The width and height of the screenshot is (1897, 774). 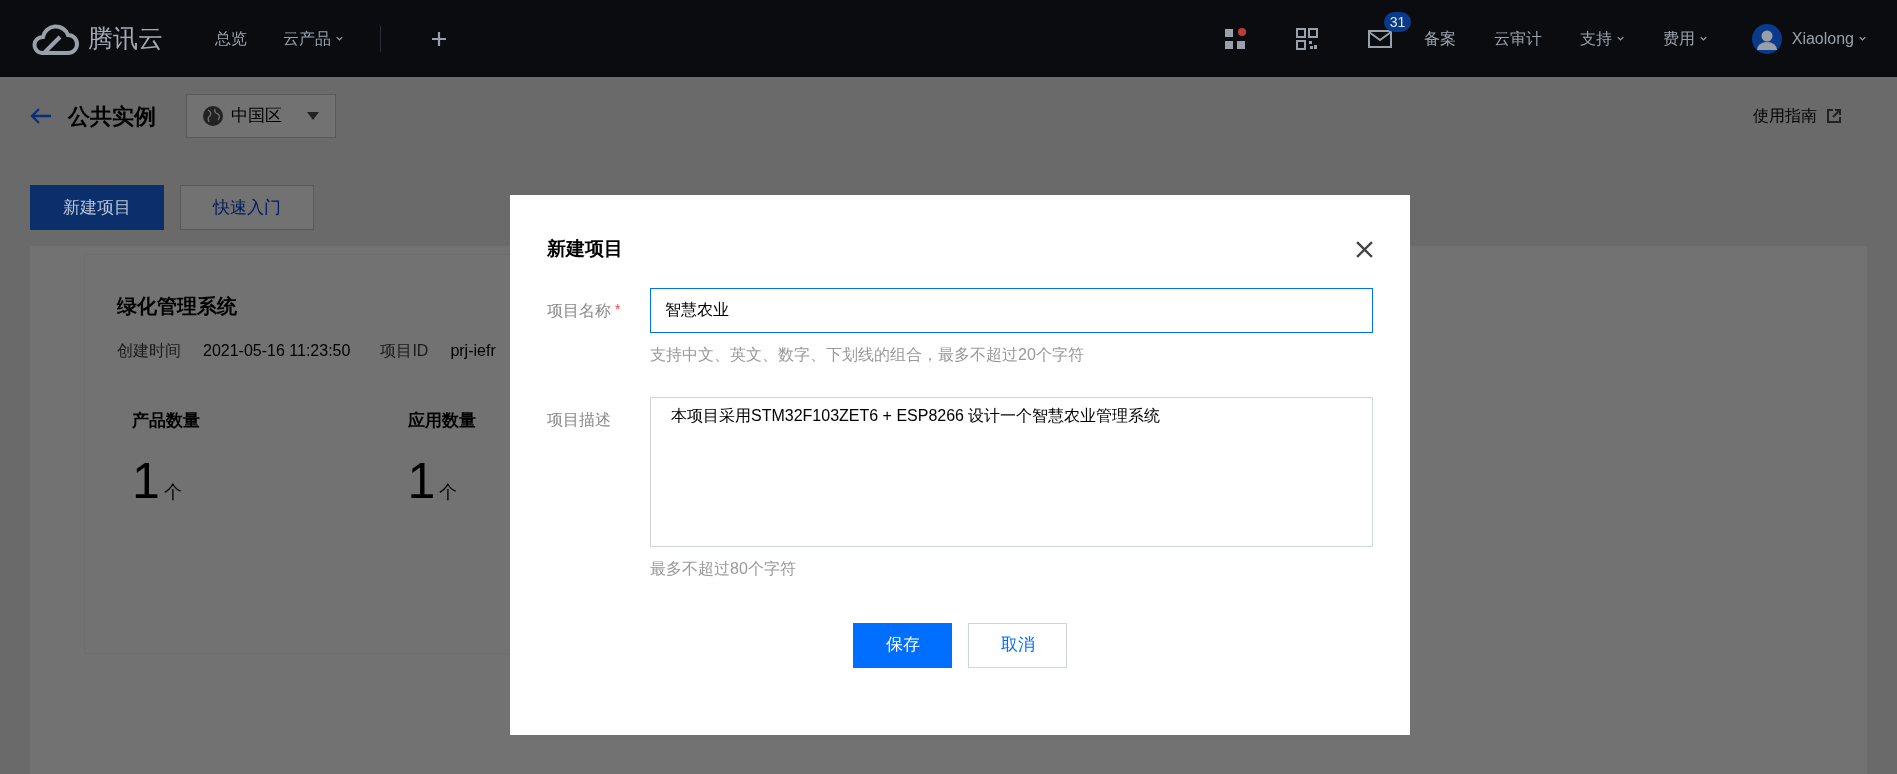 What do you see at coordinates (867, 354) in the screenshot?
I see `field-hint: 支持中文、英文、数字、下划线的组合，最多不超过20个字符` at bounding box center [867, 354].